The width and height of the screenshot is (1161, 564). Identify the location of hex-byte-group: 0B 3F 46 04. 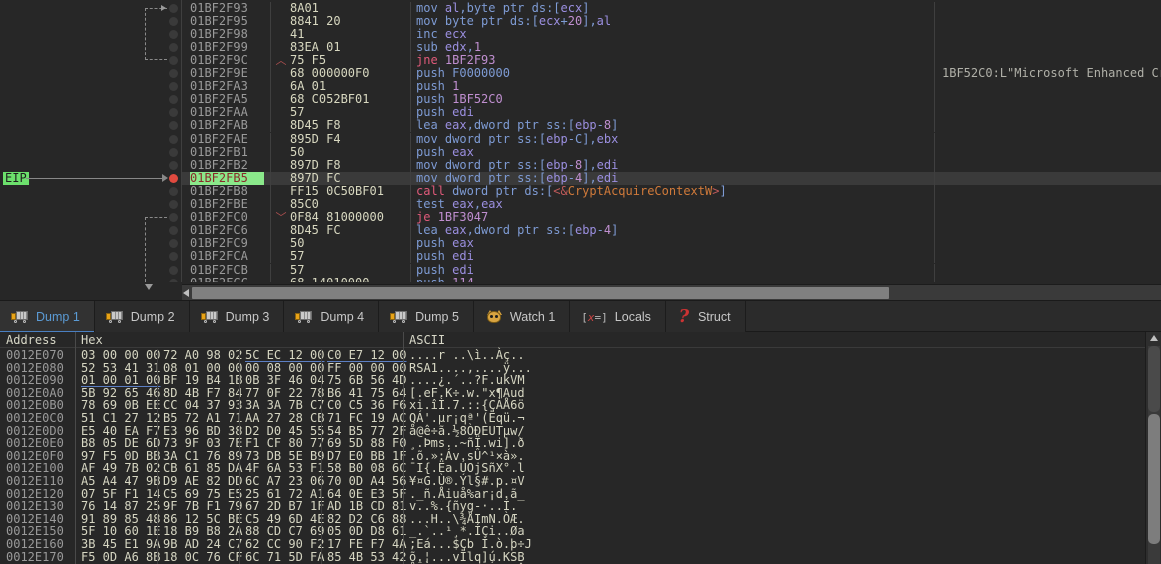
(284, 380).